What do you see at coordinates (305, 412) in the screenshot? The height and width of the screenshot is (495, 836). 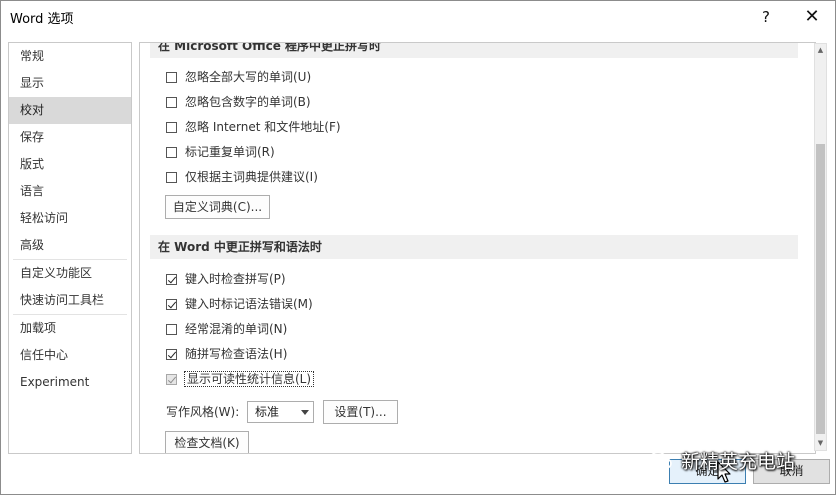 I see `chevron-down-icon` at bounding box center [305, 412].